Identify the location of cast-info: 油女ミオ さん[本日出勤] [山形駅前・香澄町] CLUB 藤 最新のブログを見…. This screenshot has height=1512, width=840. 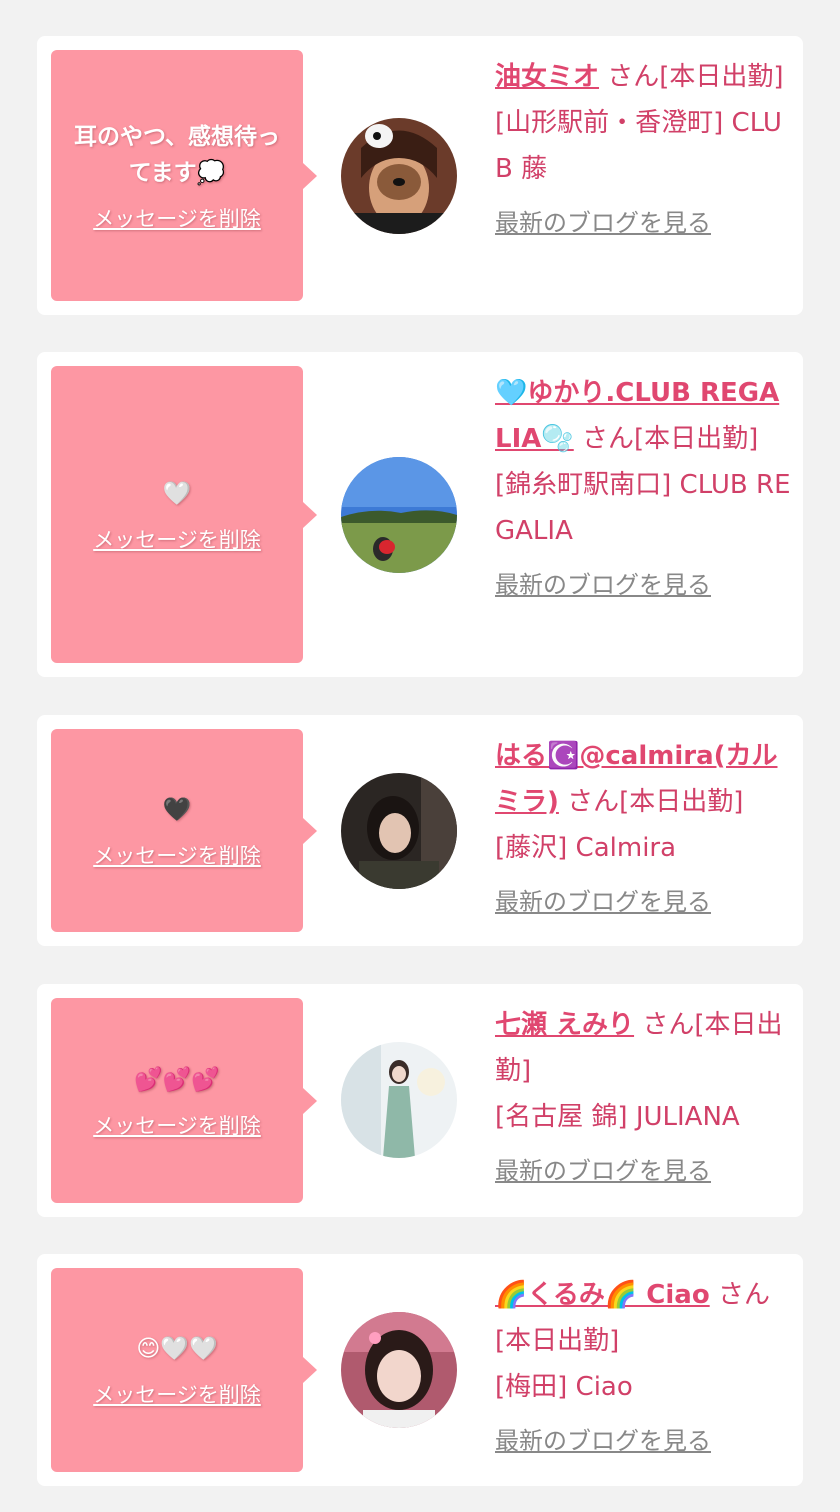
(643, 150).